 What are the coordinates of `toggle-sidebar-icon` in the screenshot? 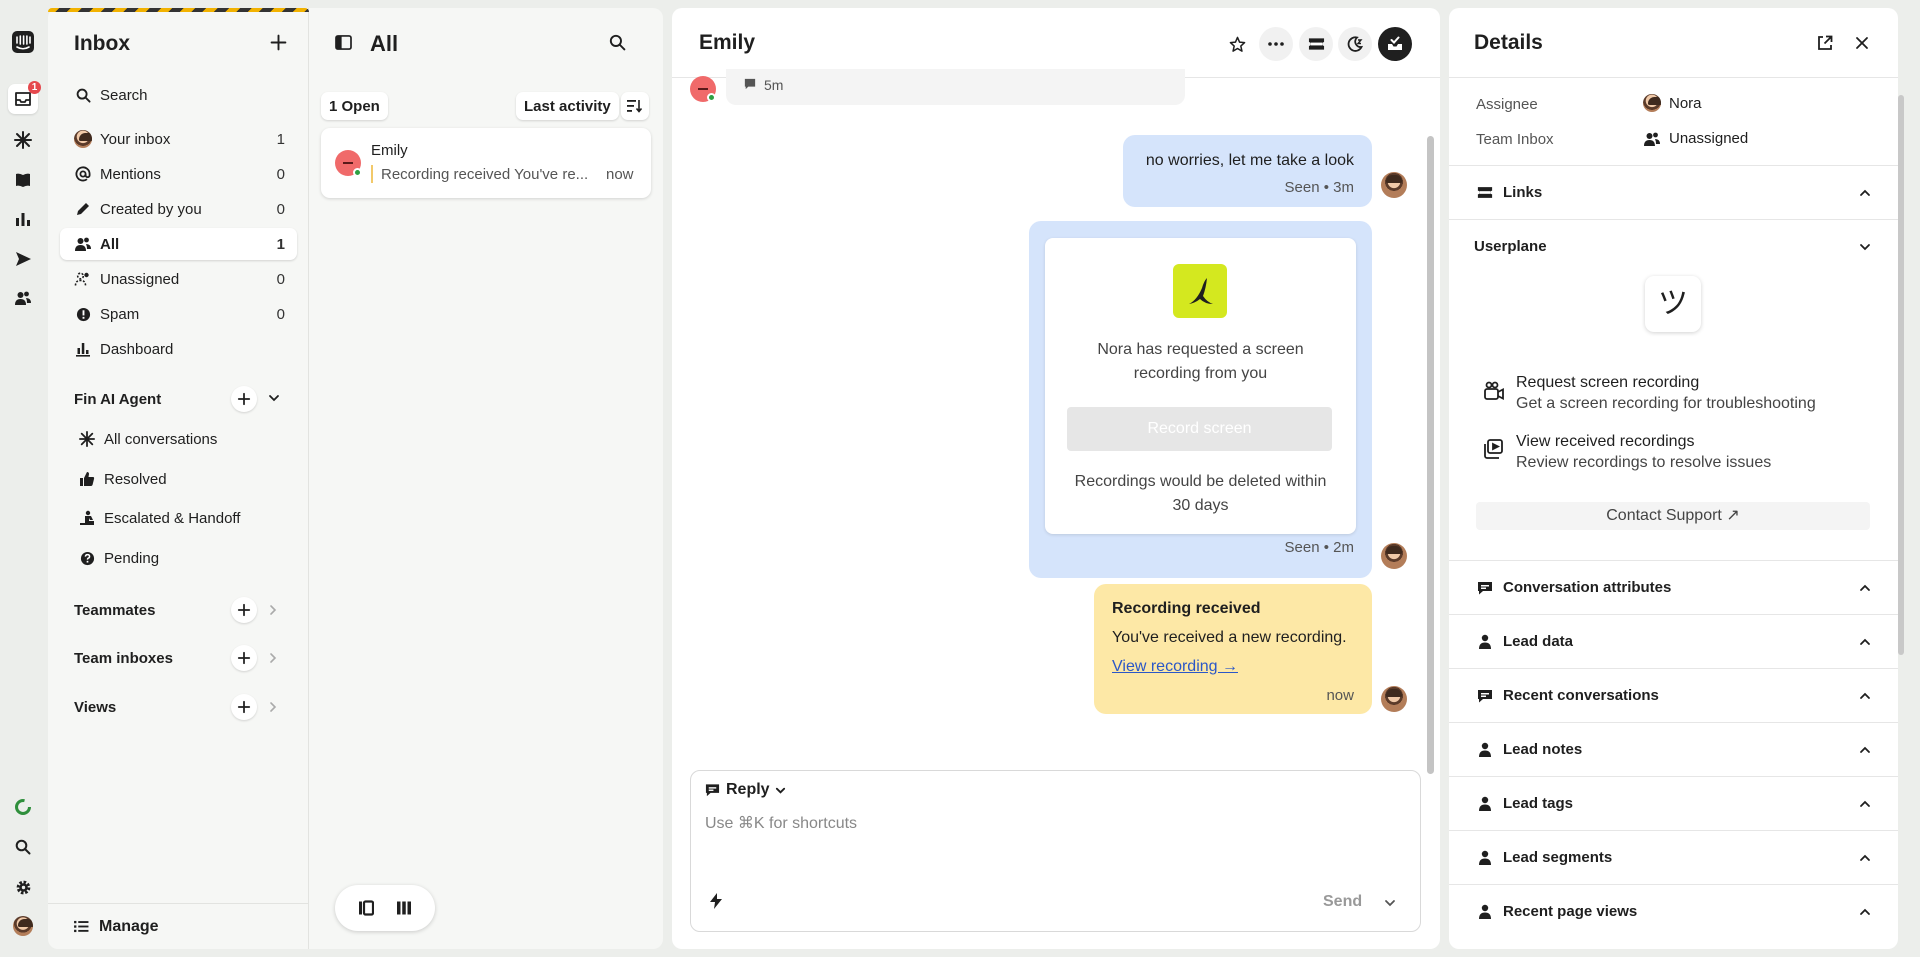 It's located at (343, 42).